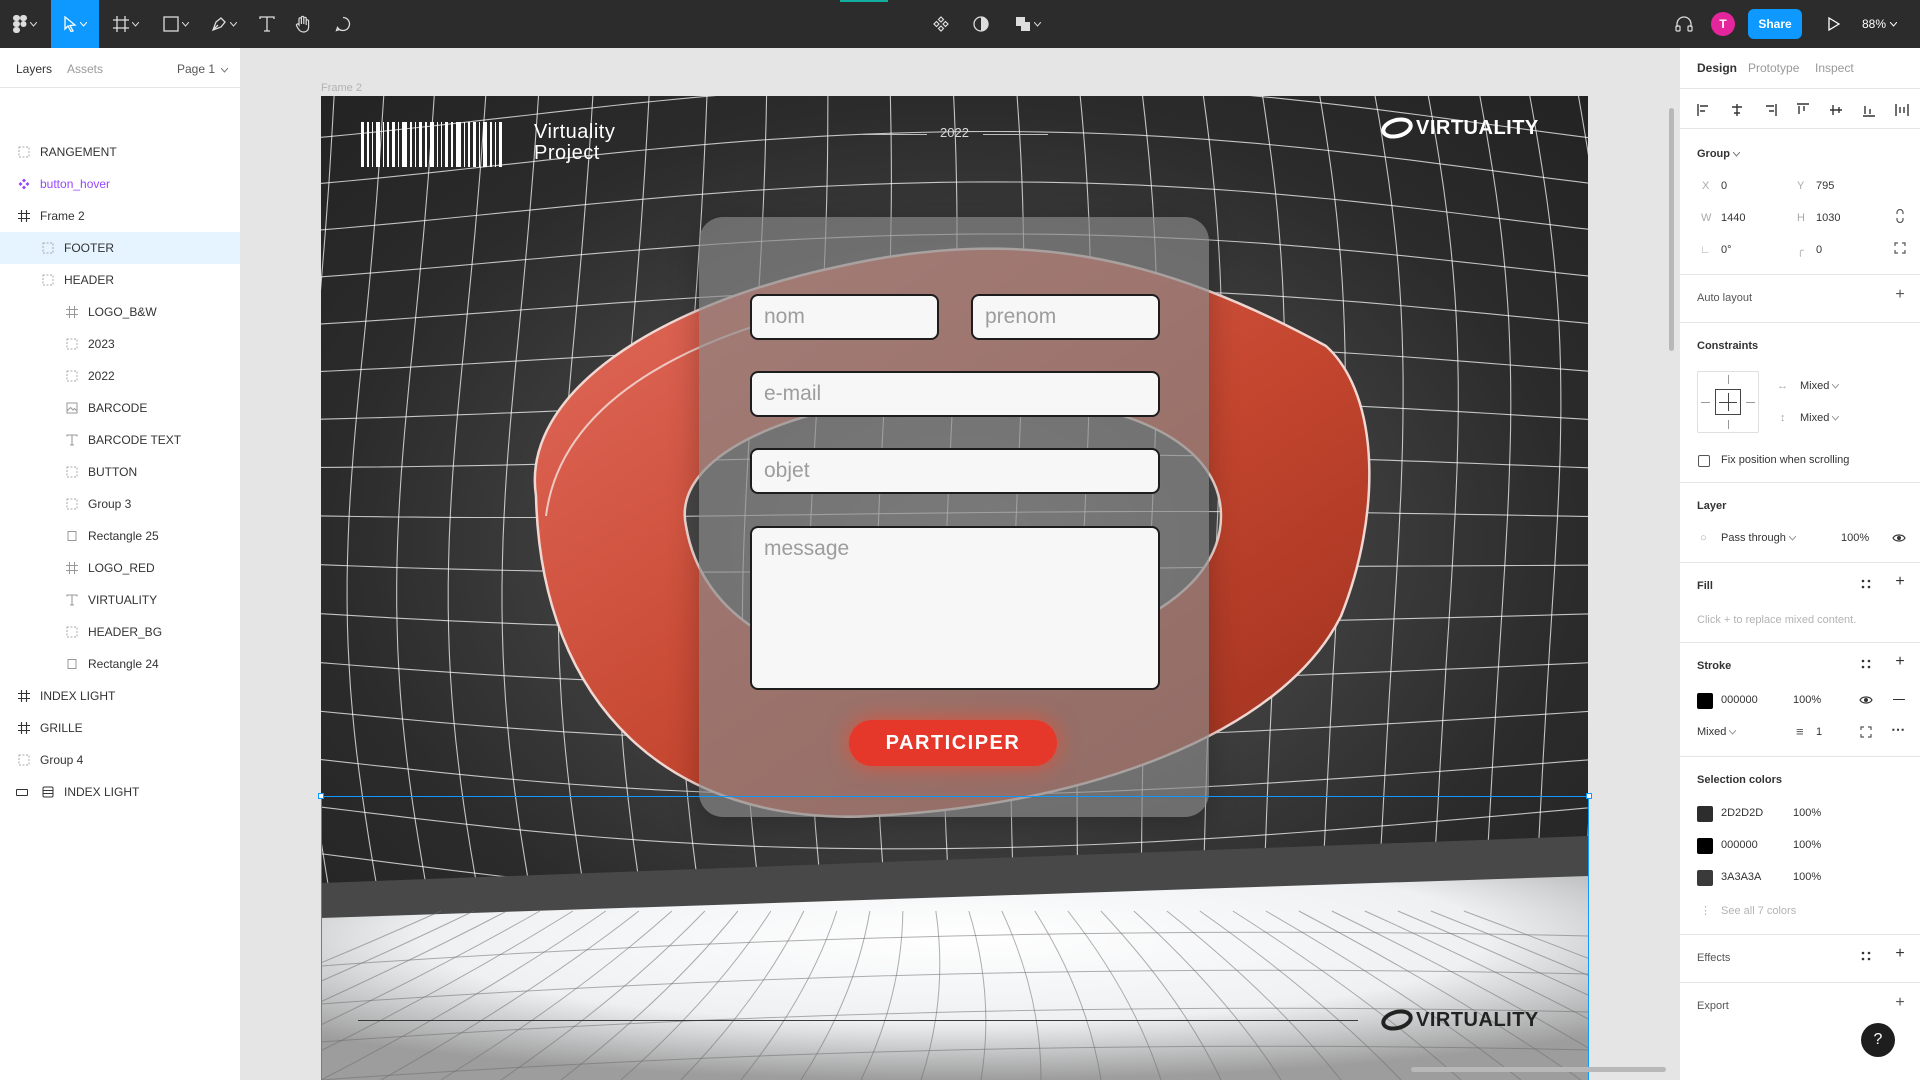  Describe the element at coordinates (75, 24) in the screenshot. I see `move-tool-button` at that location.